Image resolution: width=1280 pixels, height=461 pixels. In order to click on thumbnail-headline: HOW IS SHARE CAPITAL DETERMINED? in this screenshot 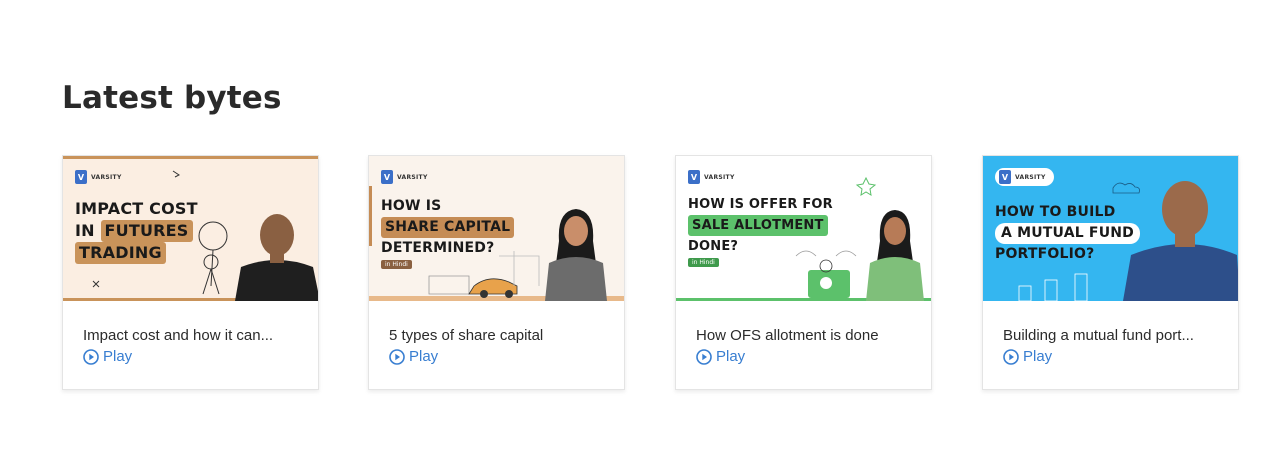, I will do `click(448, 227)`.